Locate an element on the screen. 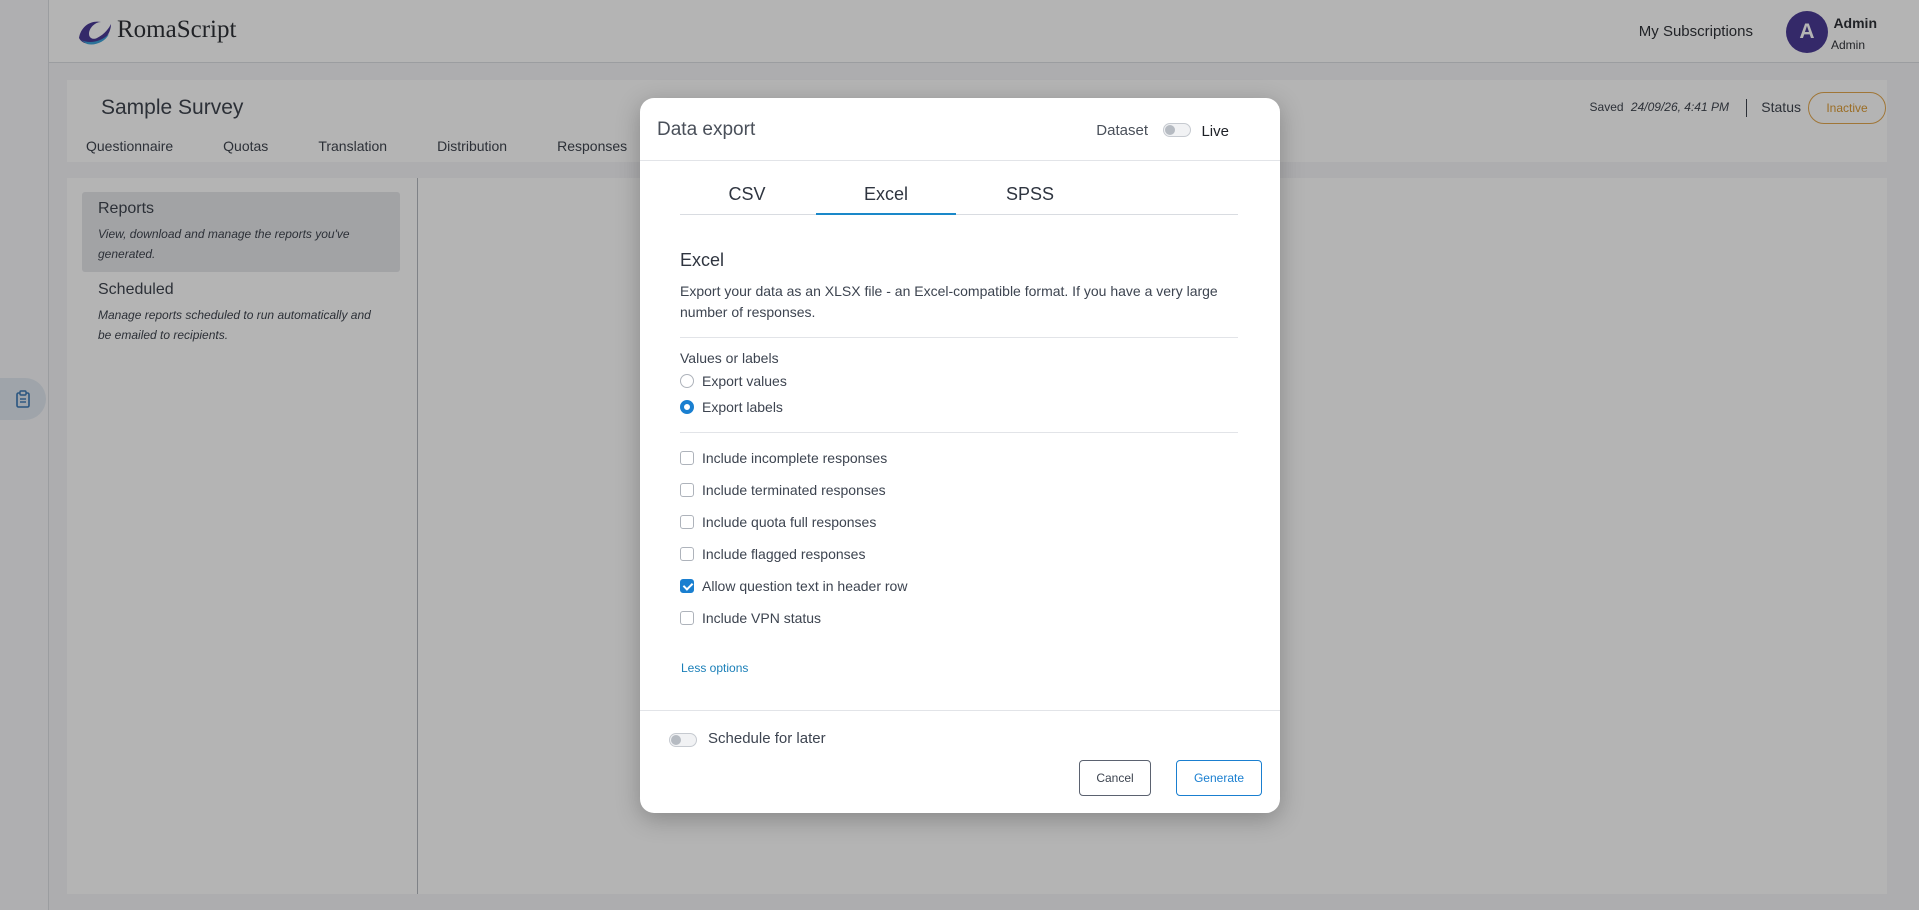 The height and width of the screenshot is (910, 1919). generate-button: Generate is located at coordinates (1219, 778).